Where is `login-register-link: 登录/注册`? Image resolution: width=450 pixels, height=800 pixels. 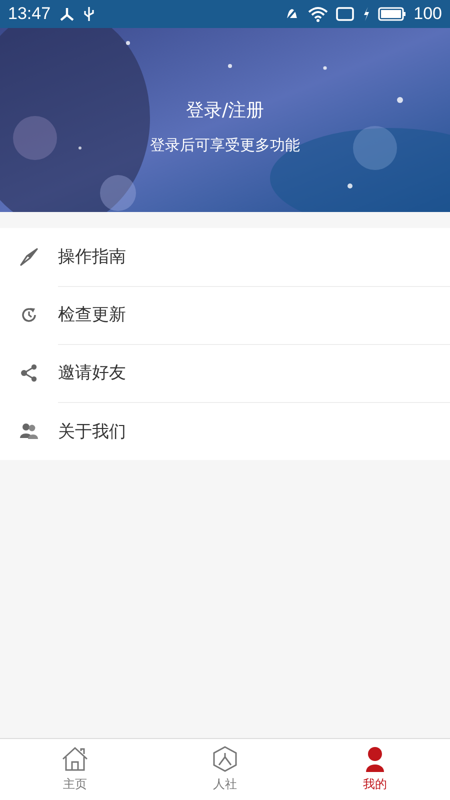
login-register-link: 登录/注册 is located at coordinates (225, 110).